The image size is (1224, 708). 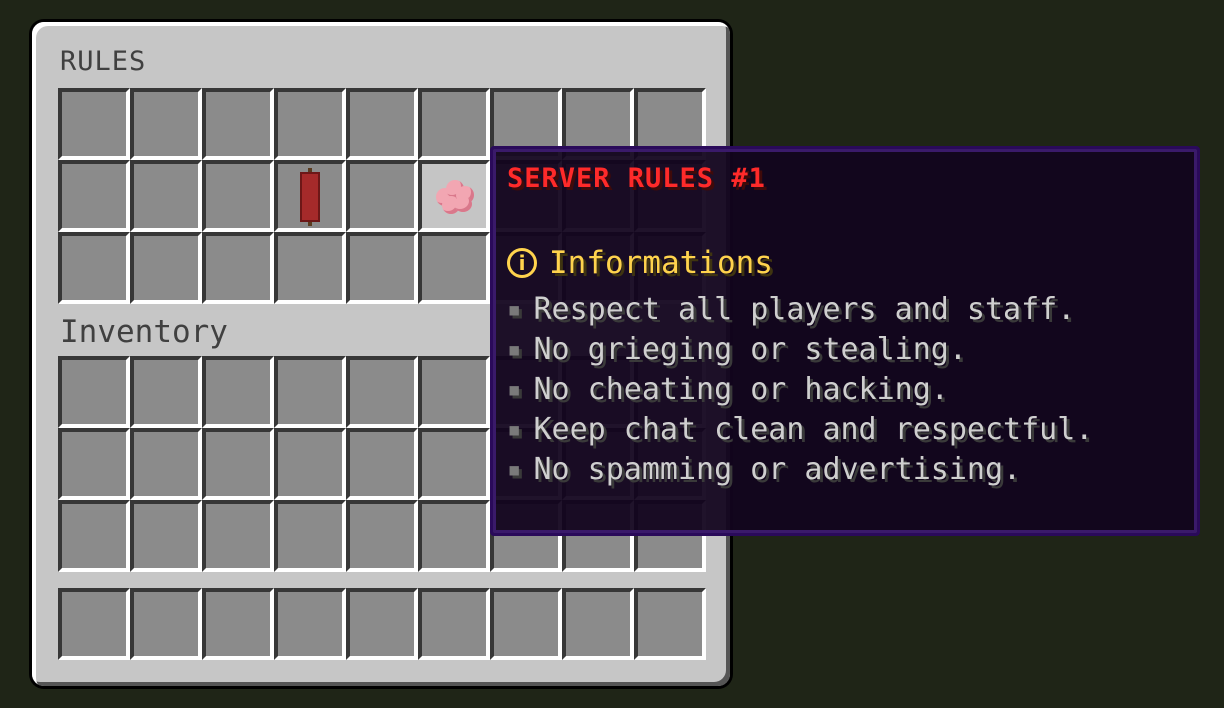 I want to click on rule-text: No spamming or advertising., so click(x=777, y=469).